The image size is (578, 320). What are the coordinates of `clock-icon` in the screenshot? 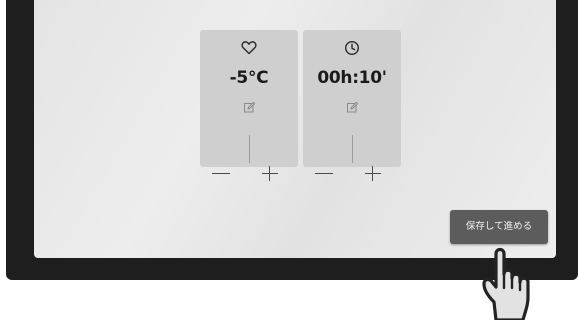 It's located at (352, 50).